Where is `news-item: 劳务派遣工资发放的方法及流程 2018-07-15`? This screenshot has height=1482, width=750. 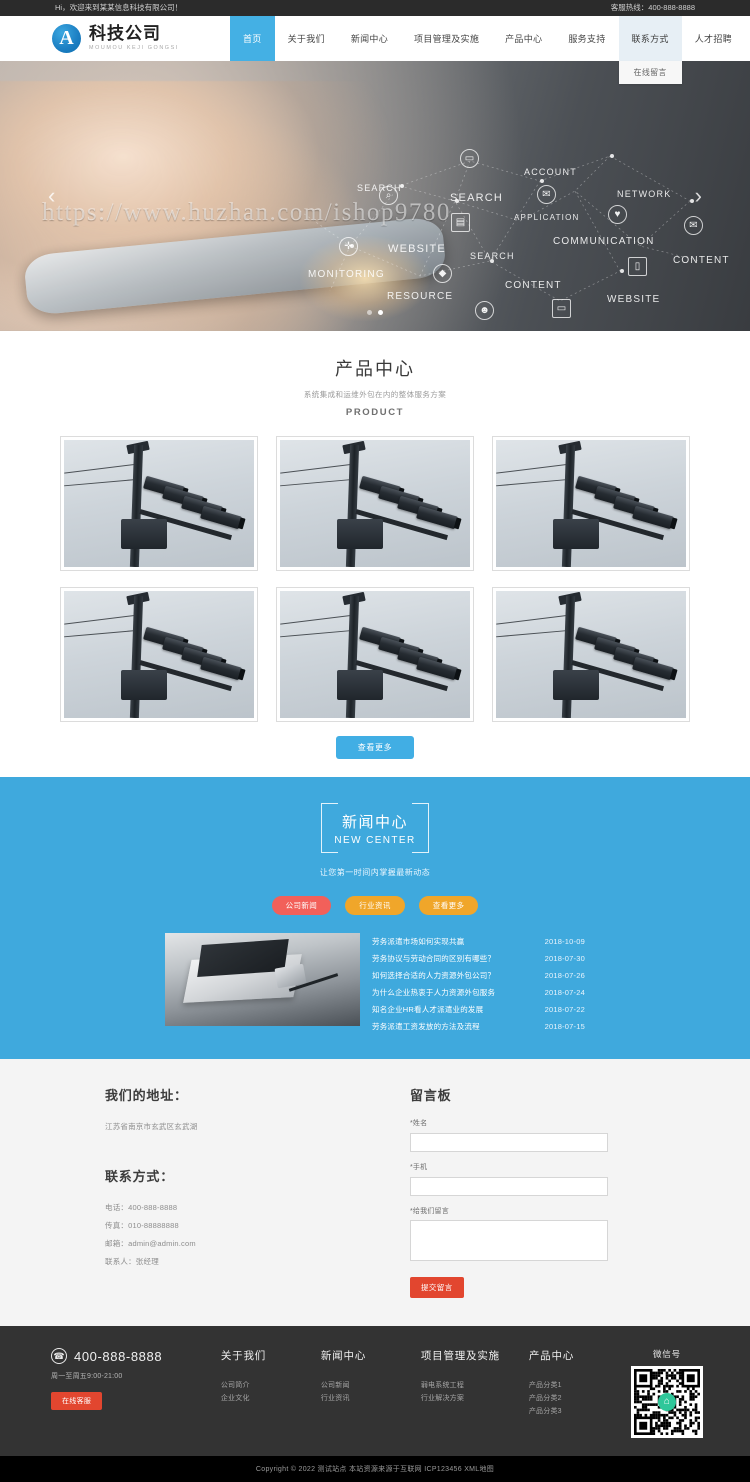
news-item: 劳务派遣工资发放的方法及流程 2018-07-15 is located at coordinates (478, 1026).